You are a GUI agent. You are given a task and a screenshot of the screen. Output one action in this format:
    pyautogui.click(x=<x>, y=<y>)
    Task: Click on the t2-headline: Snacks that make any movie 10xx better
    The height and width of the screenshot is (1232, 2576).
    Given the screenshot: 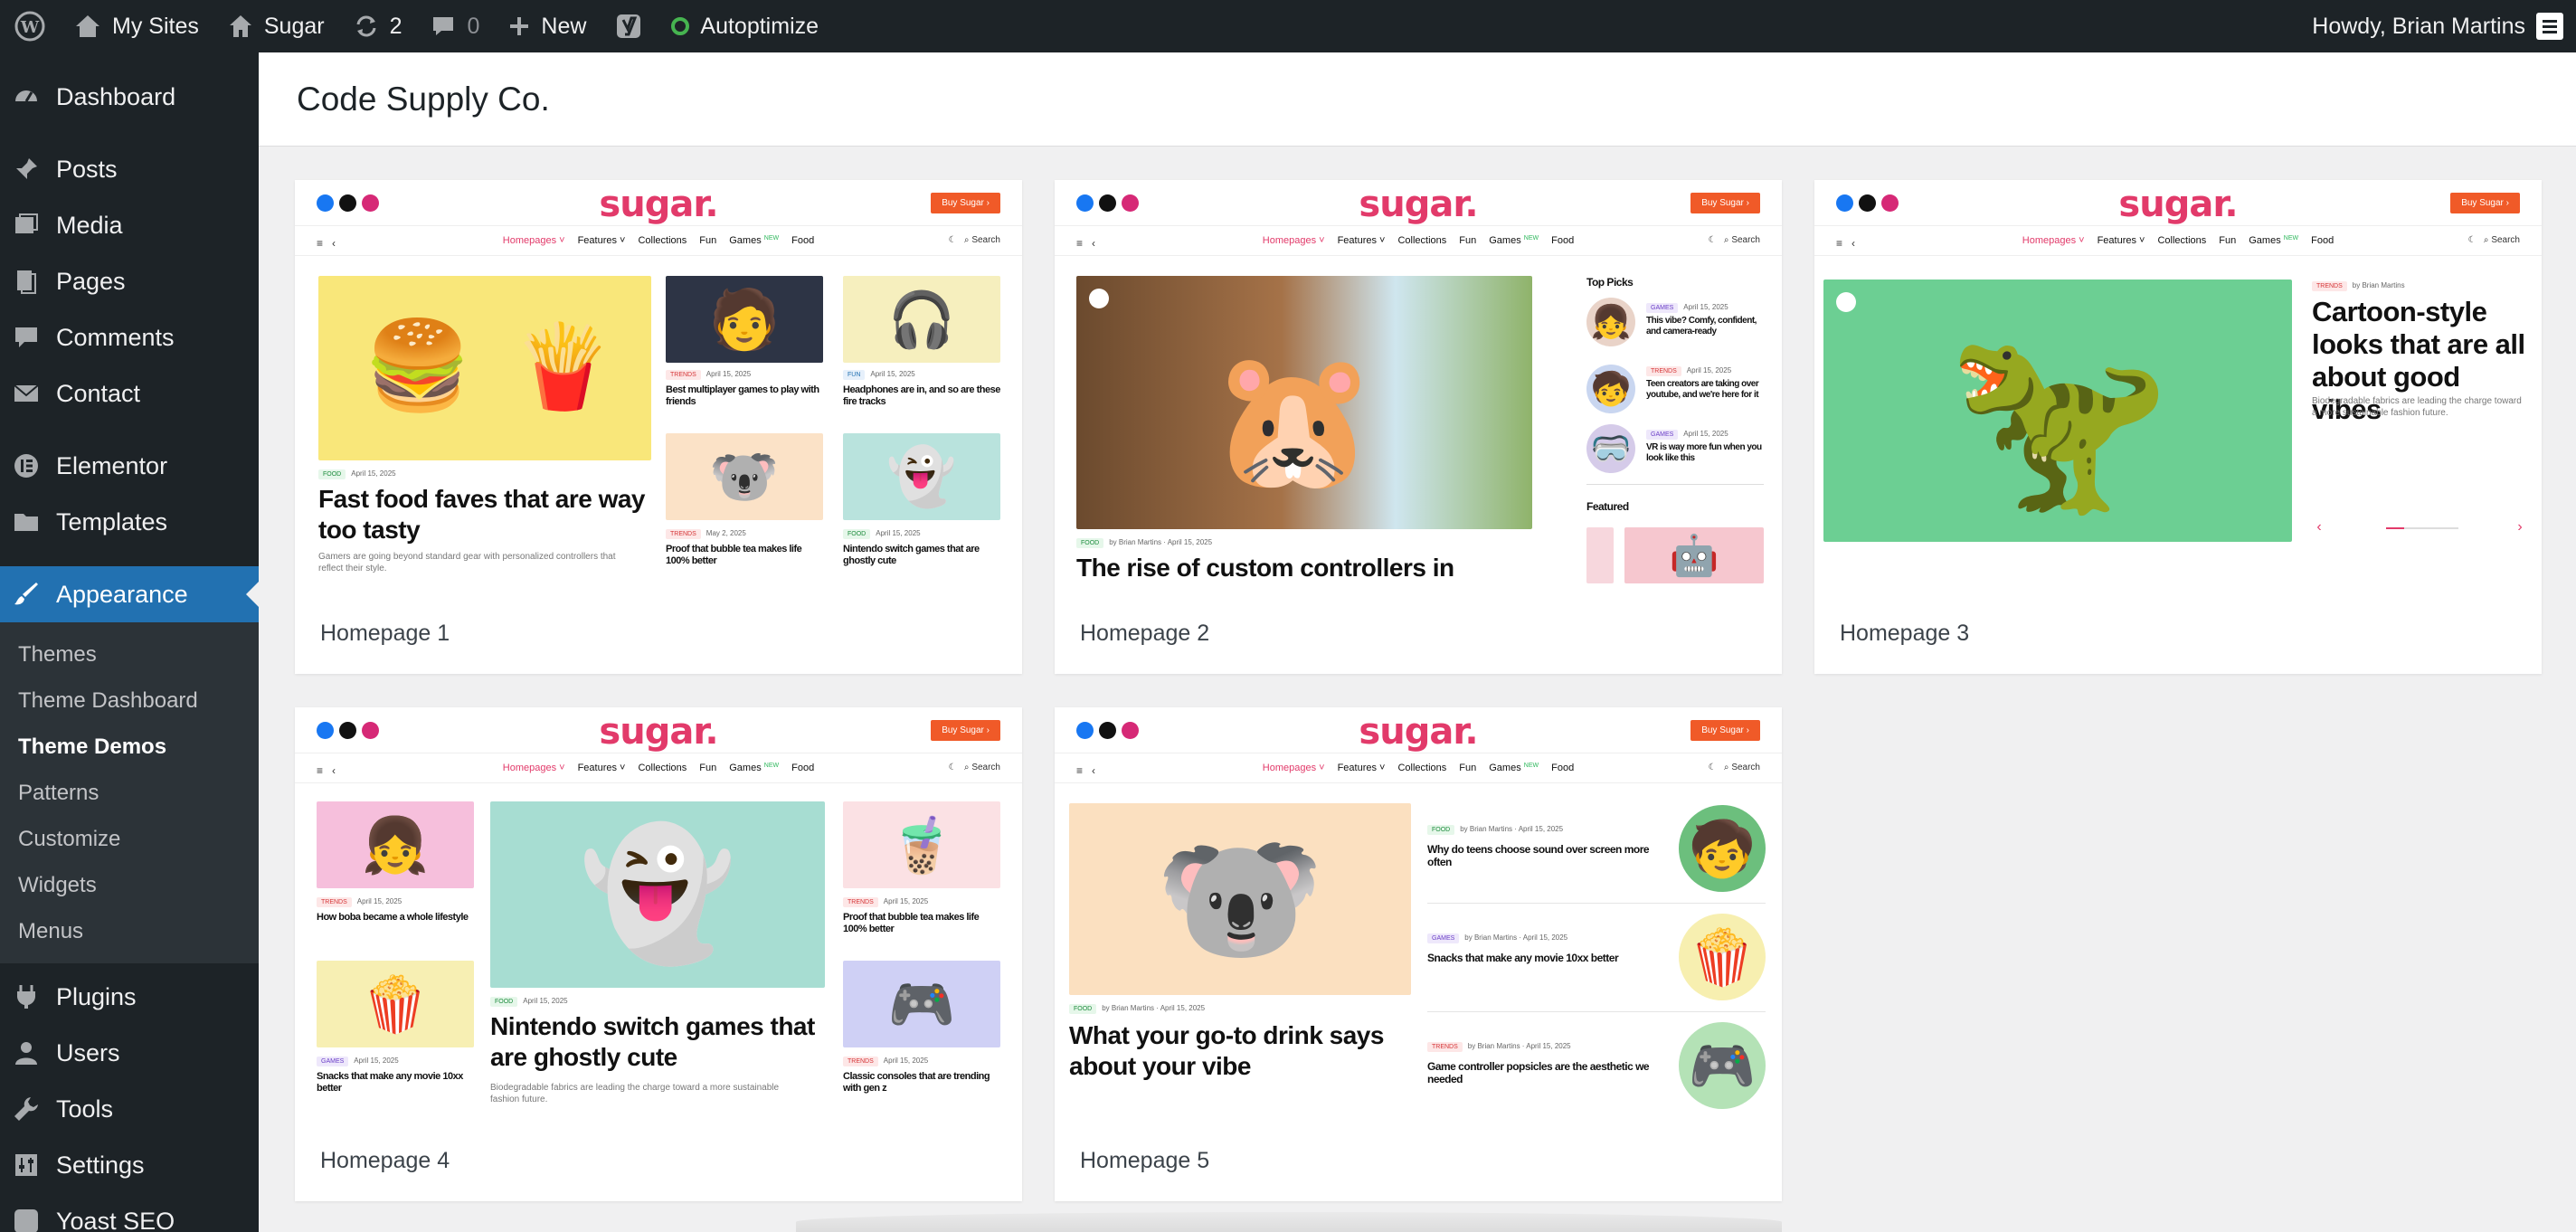 What is the action you would take?
    pyautogui.click(x=390, y=1082)
    